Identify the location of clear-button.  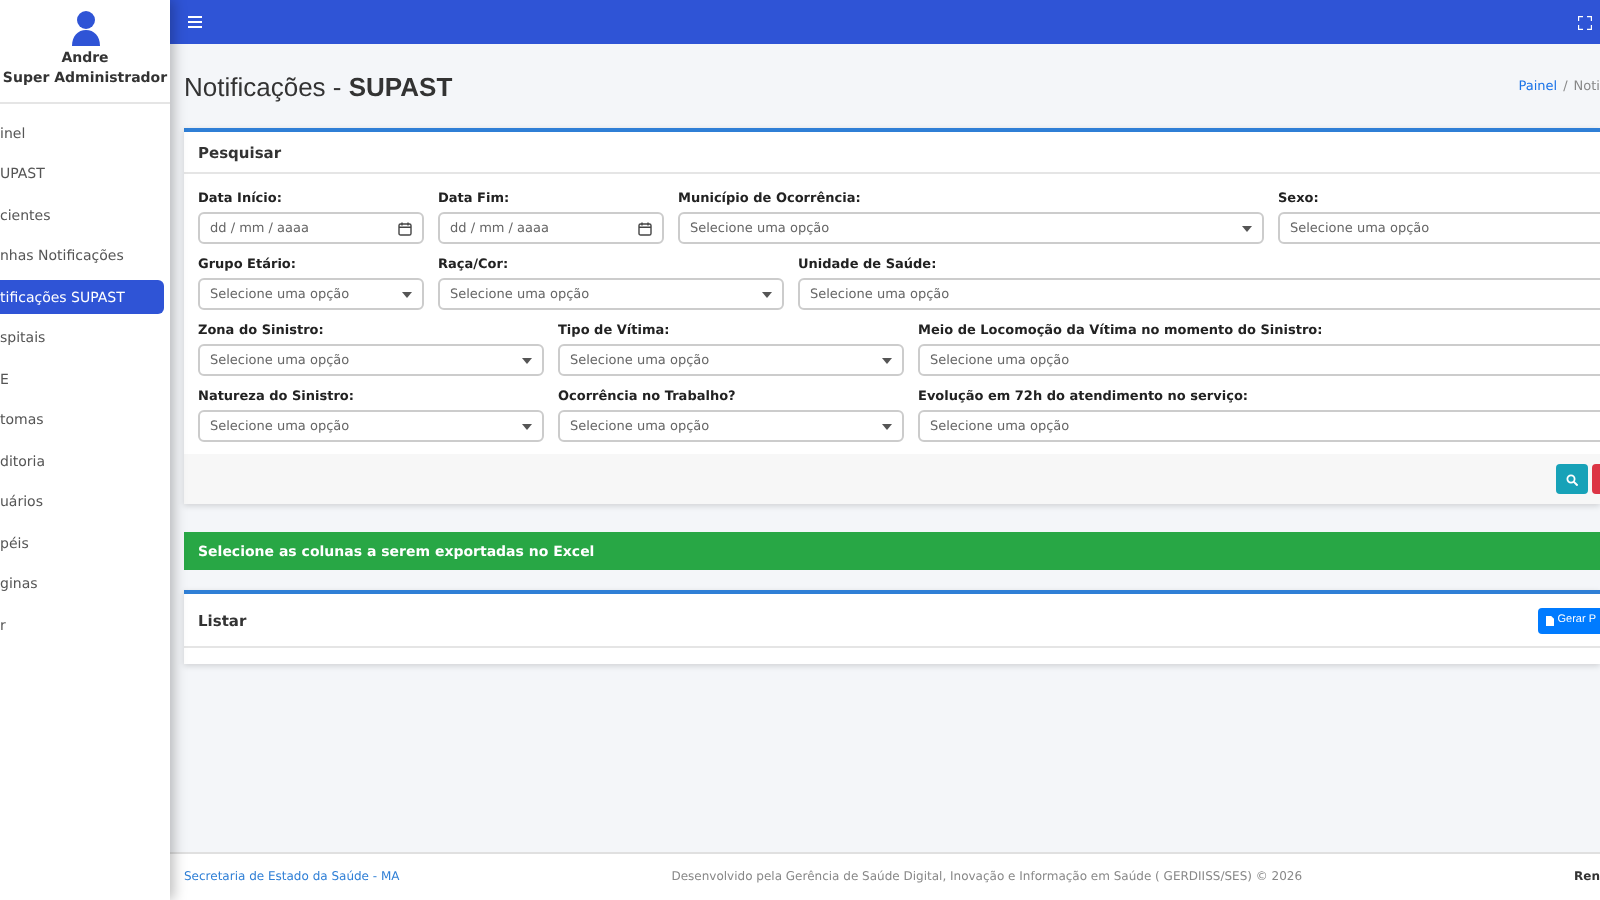
(1596, 479).